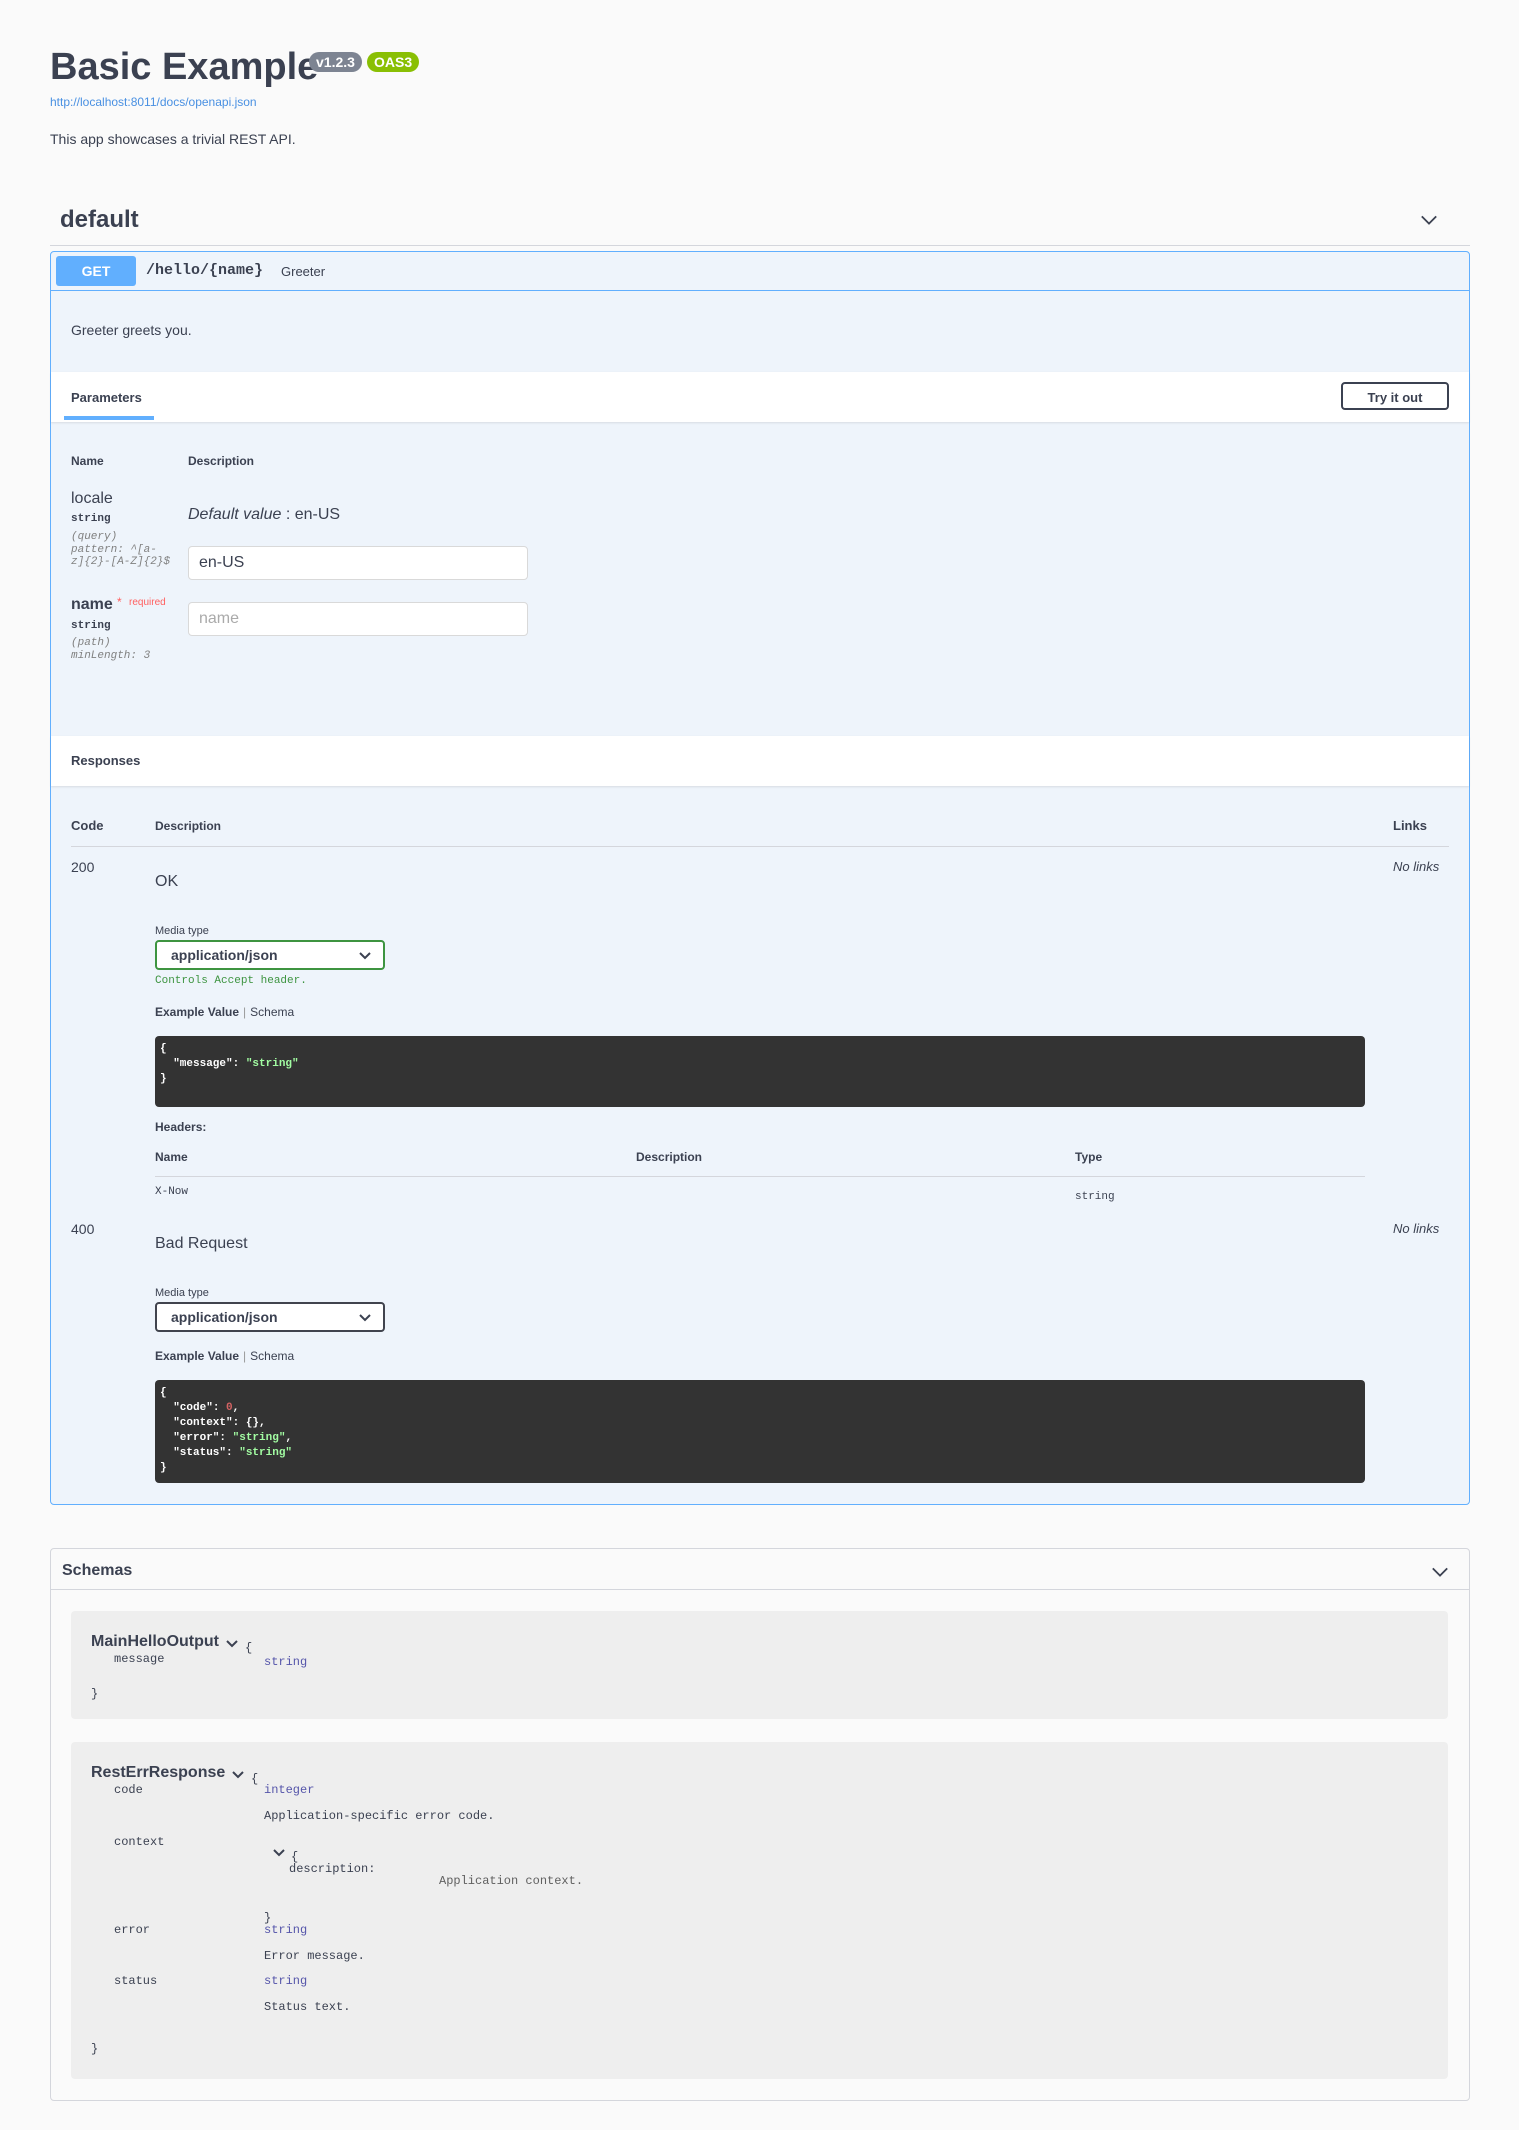  Describe the element at coordinates (313, 514) in the screenshot. I see `default-value-text: : en-US` at that location.